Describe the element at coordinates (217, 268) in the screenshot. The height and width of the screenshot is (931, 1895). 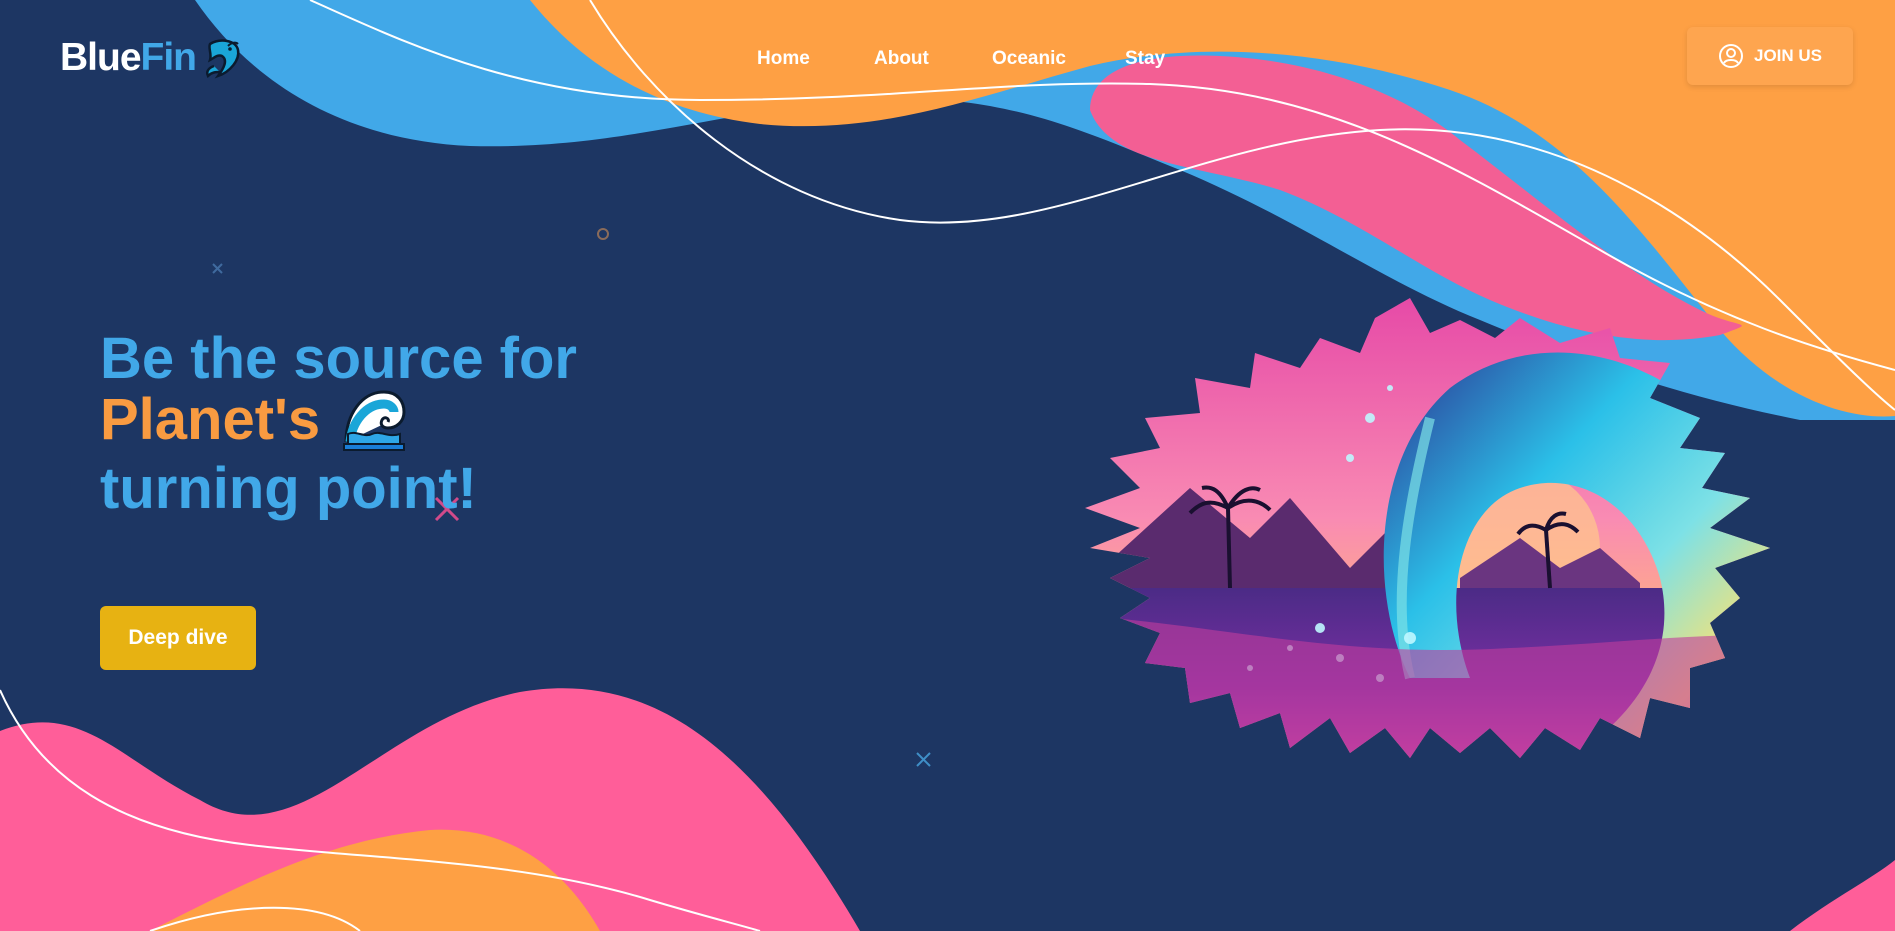
I see `x-mark-small` at that location.